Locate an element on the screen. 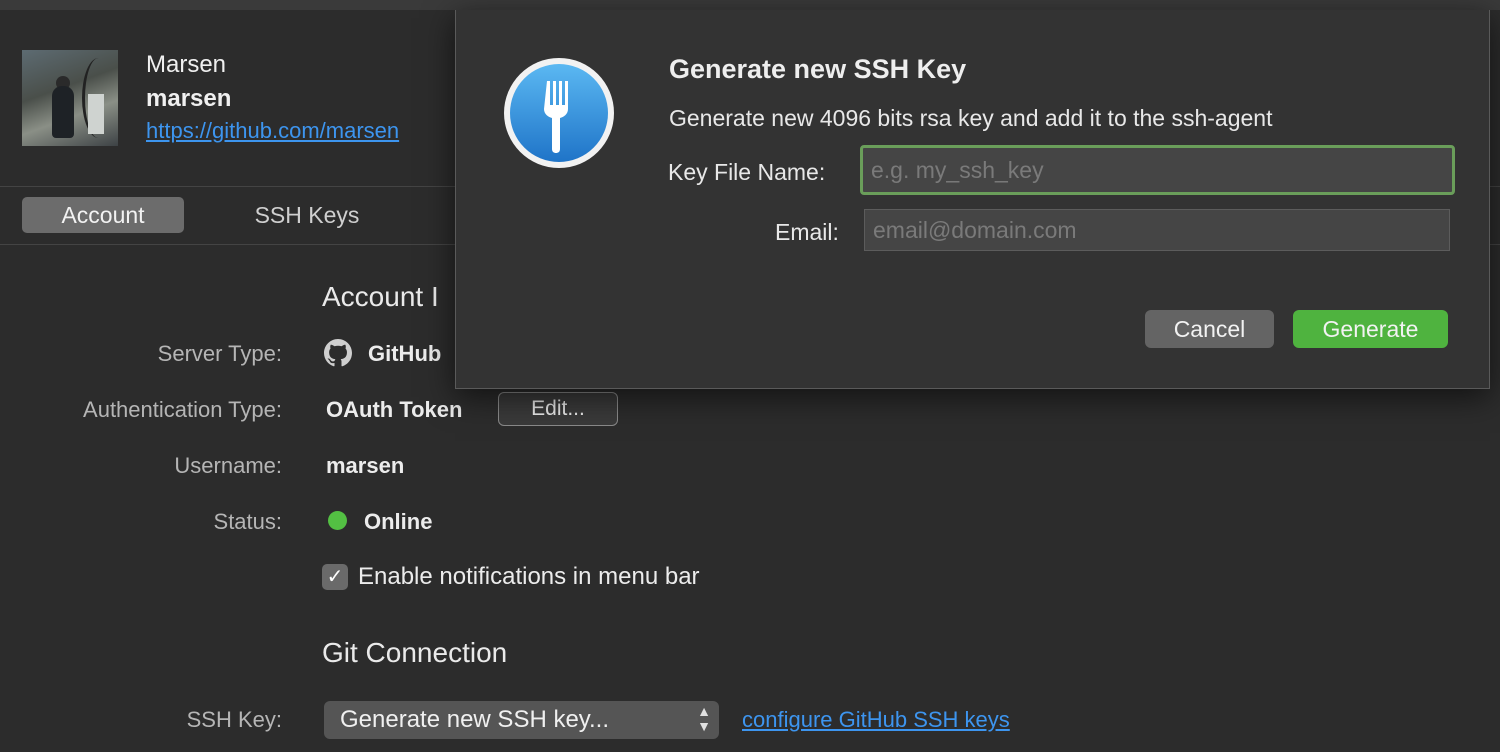  email-label: Email: is located at coordinates (807, 232).